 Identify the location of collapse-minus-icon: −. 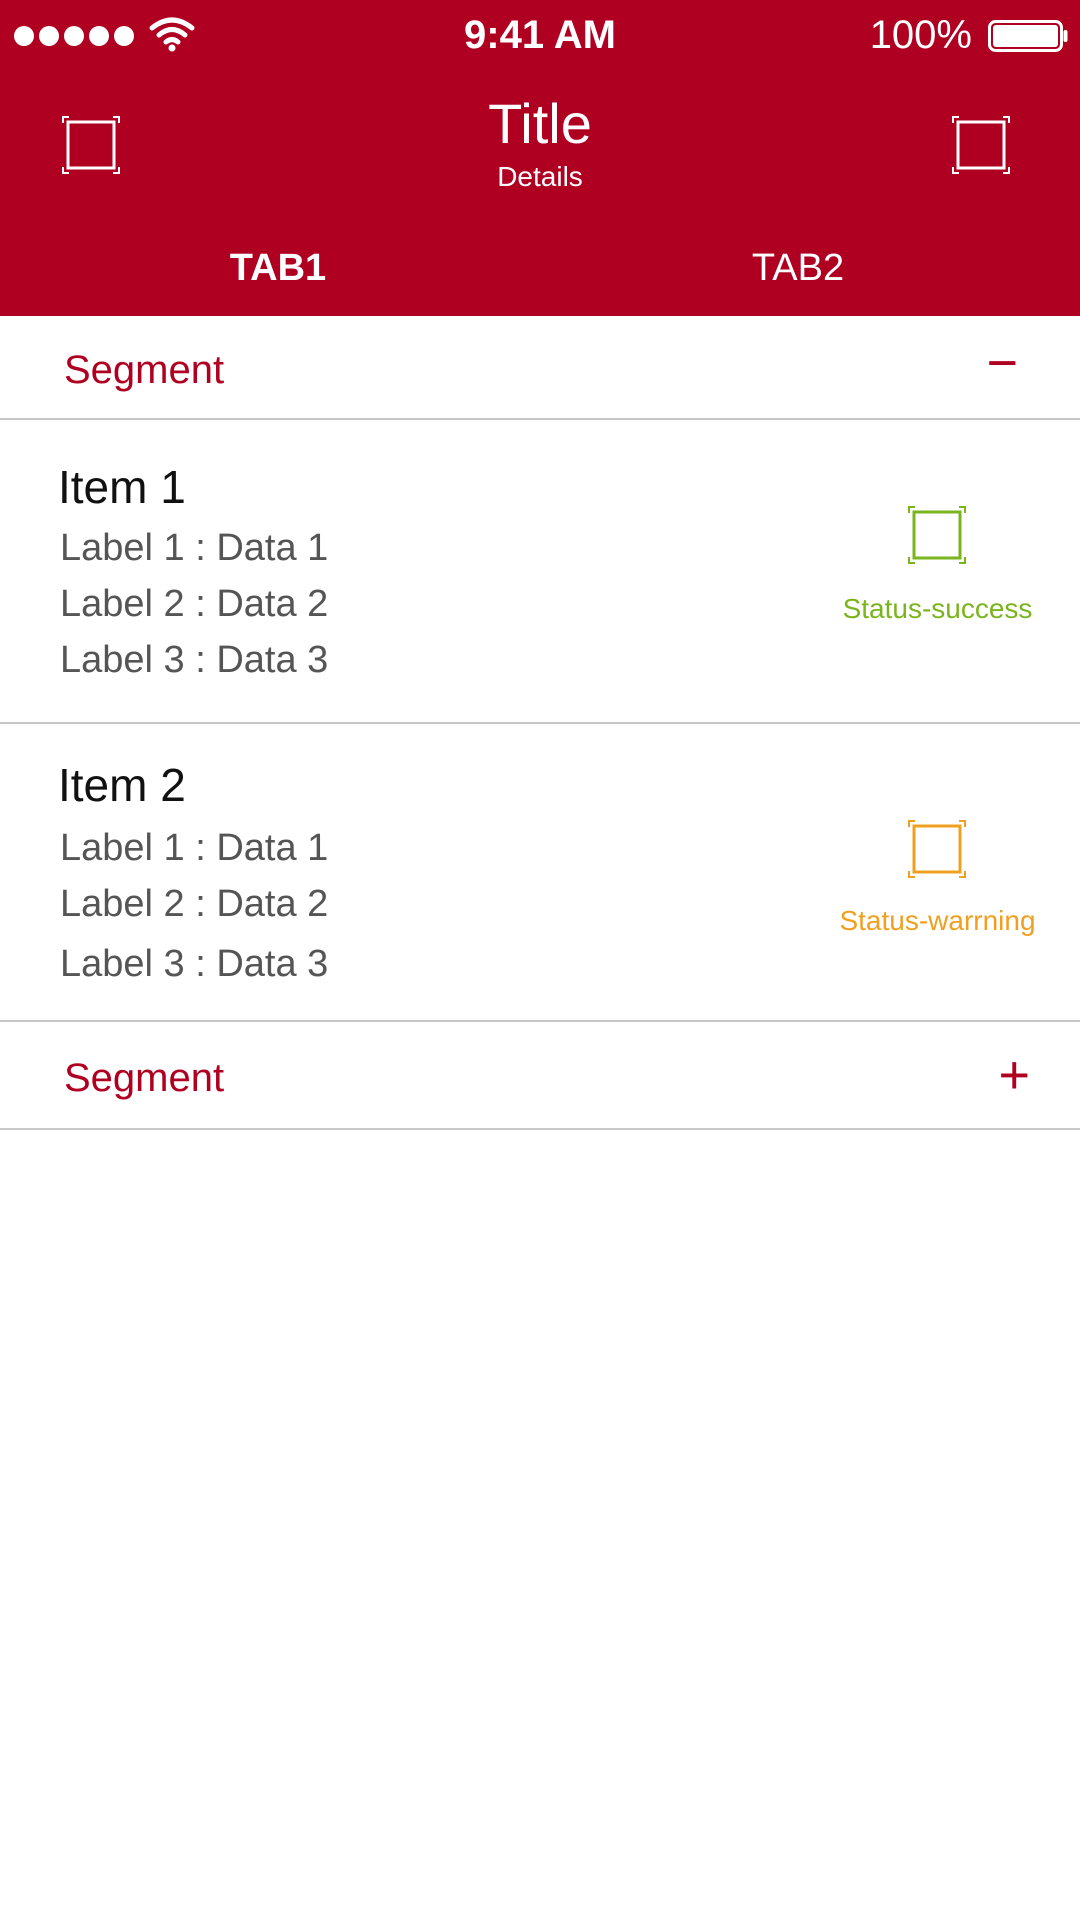
(1002, 363).